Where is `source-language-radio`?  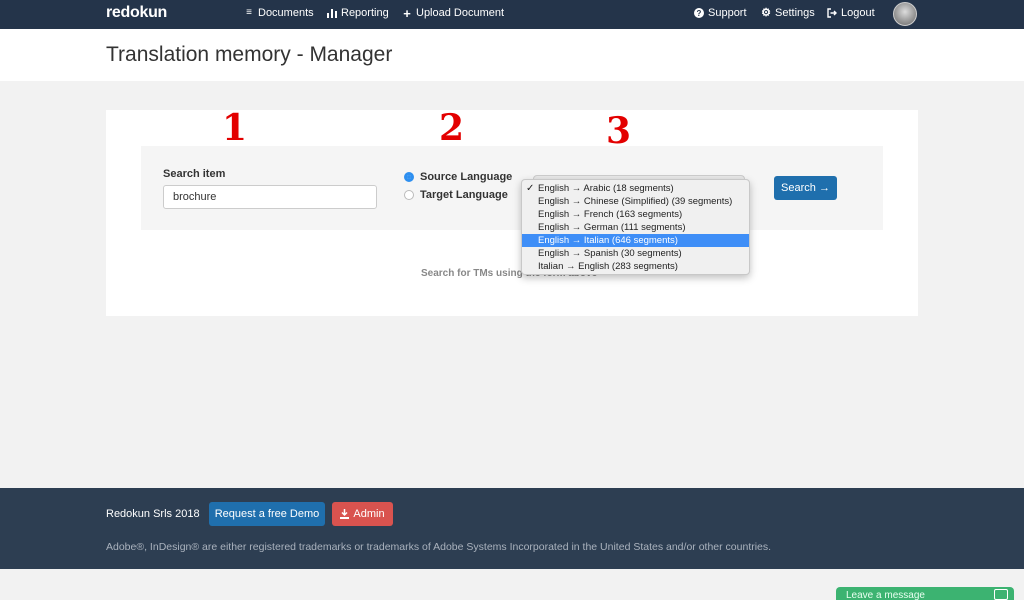
source-language-radio is located at coordinates (409, 177).